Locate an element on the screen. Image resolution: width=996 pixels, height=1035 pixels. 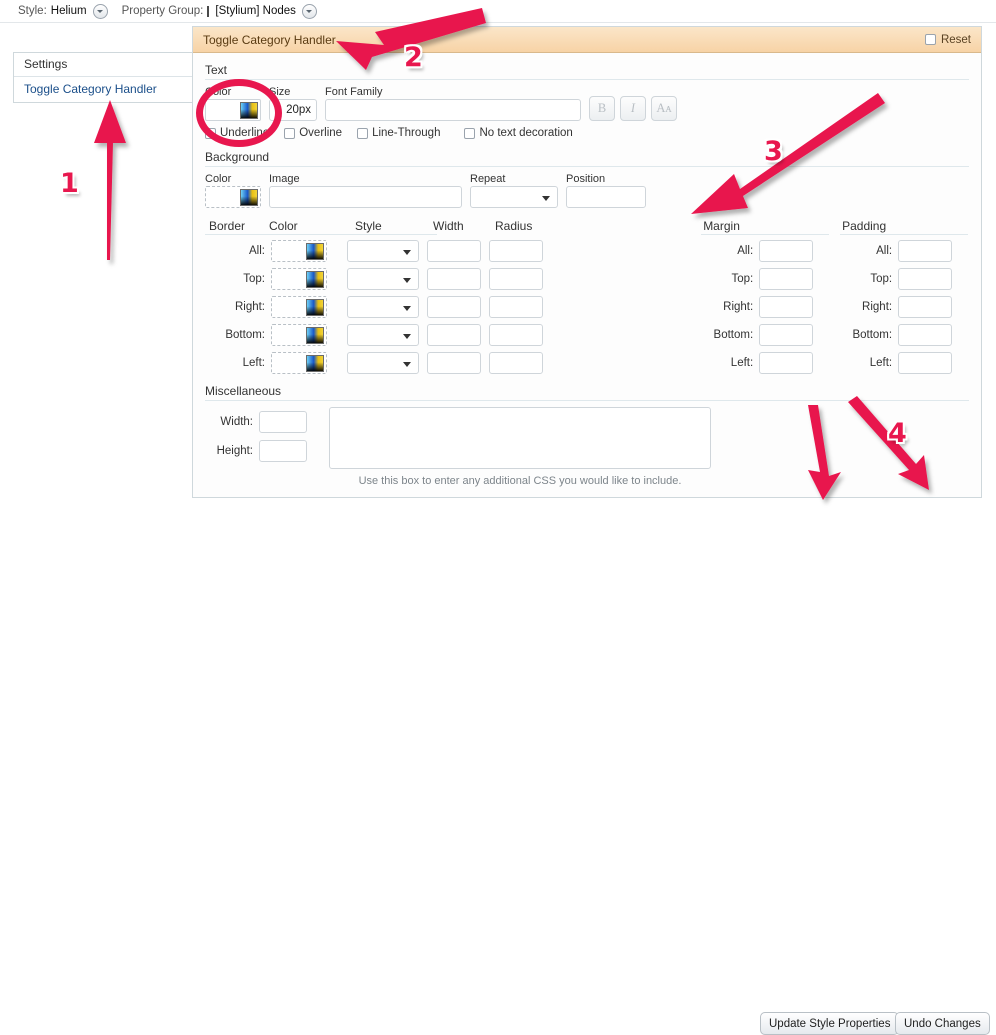
reset-checkbox is located at coordinates (930, 39).